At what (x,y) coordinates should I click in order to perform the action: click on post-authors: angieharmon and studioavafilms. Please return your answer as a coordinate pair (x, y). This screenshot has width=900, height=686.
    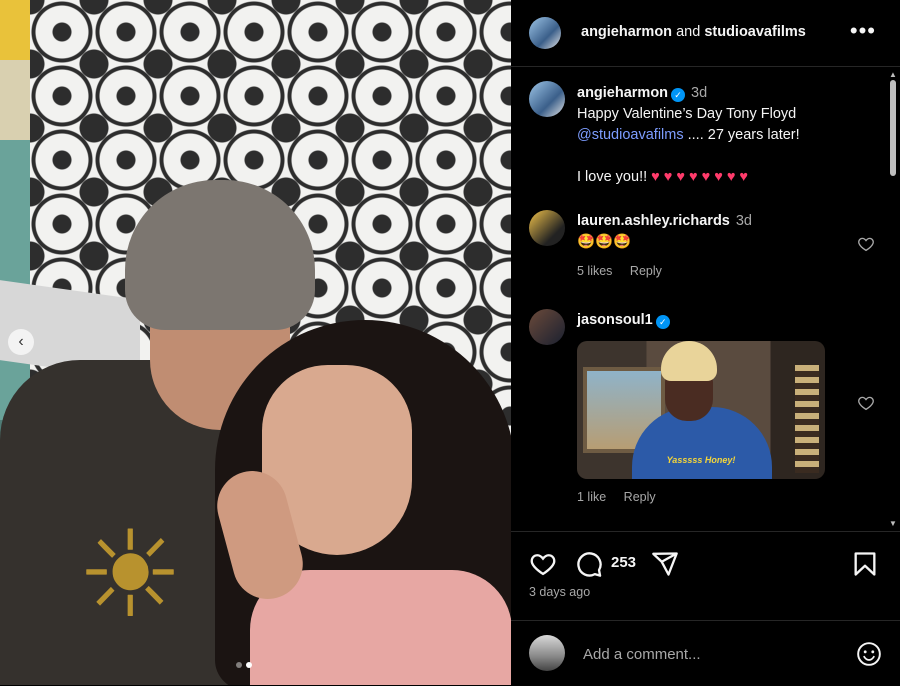
    Looking at the image, I should click on (693, 32).